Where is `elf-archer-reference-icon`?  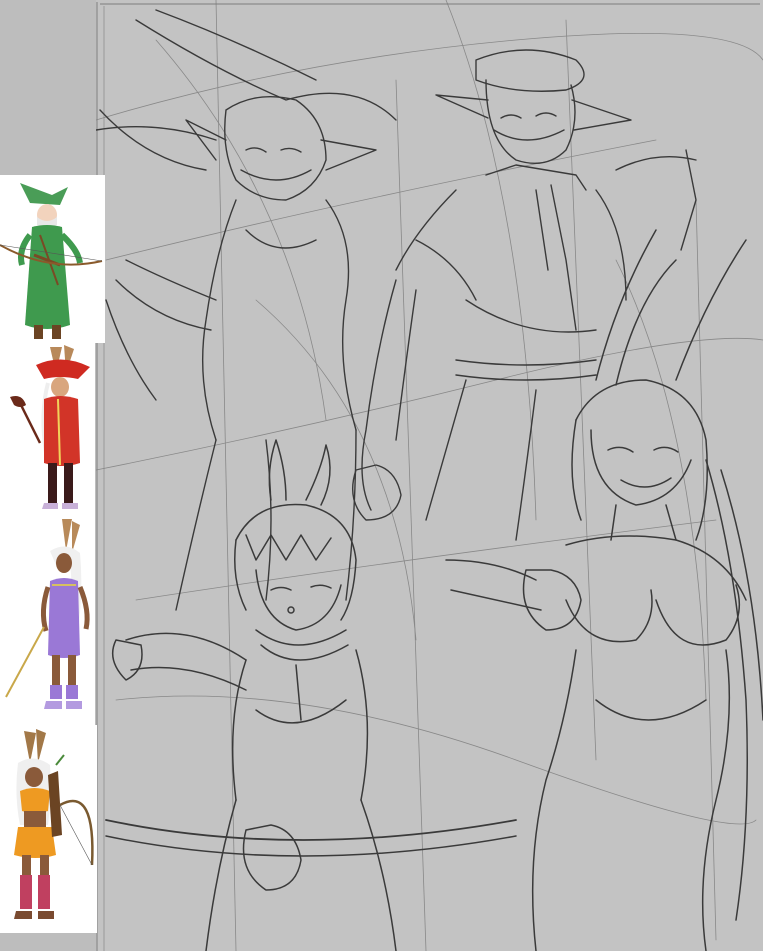 elf-archer-reference-icon is located at coordinates (51, 261).